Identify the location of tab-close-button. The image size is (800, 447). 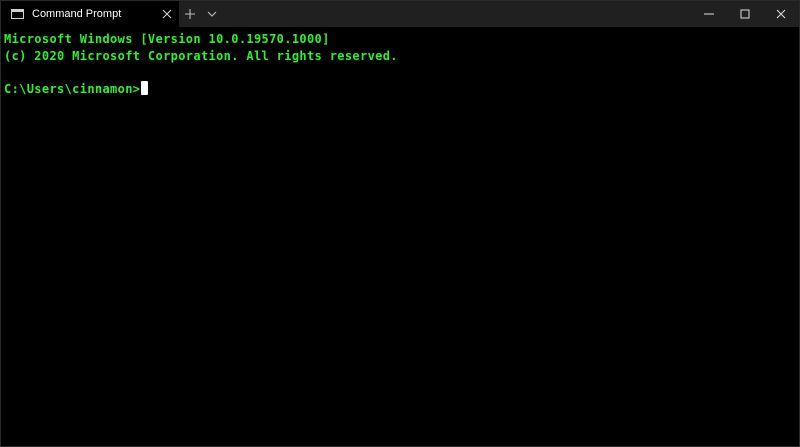
(167, 14).